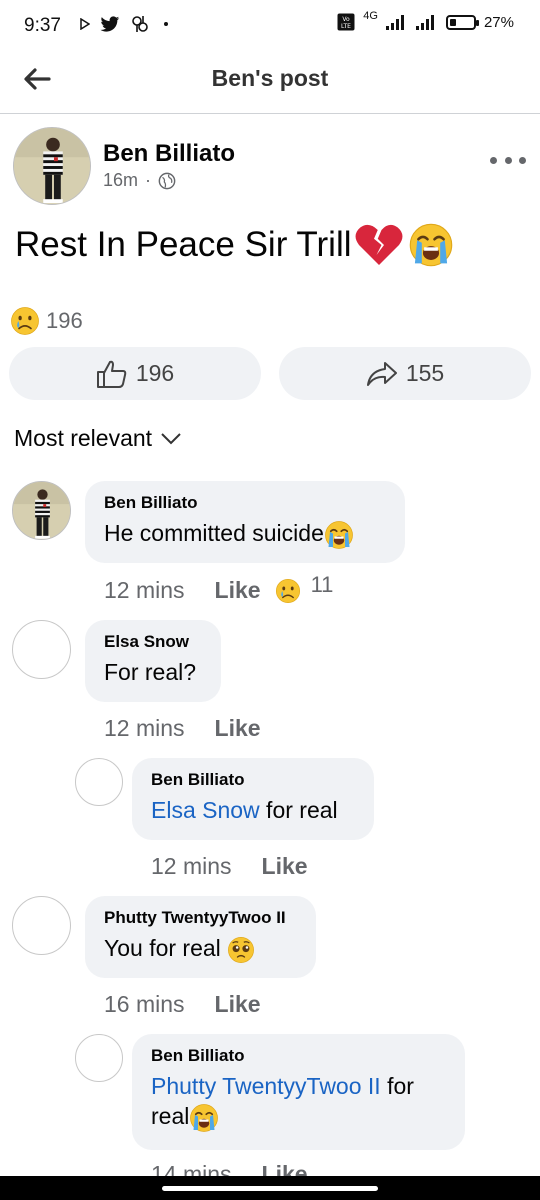 The width and height of the screenshot is (540, 1200). Describe the element at coordinates (245, 503) in the screenshot. I see `comment-author: Ben Billiato` at that location.